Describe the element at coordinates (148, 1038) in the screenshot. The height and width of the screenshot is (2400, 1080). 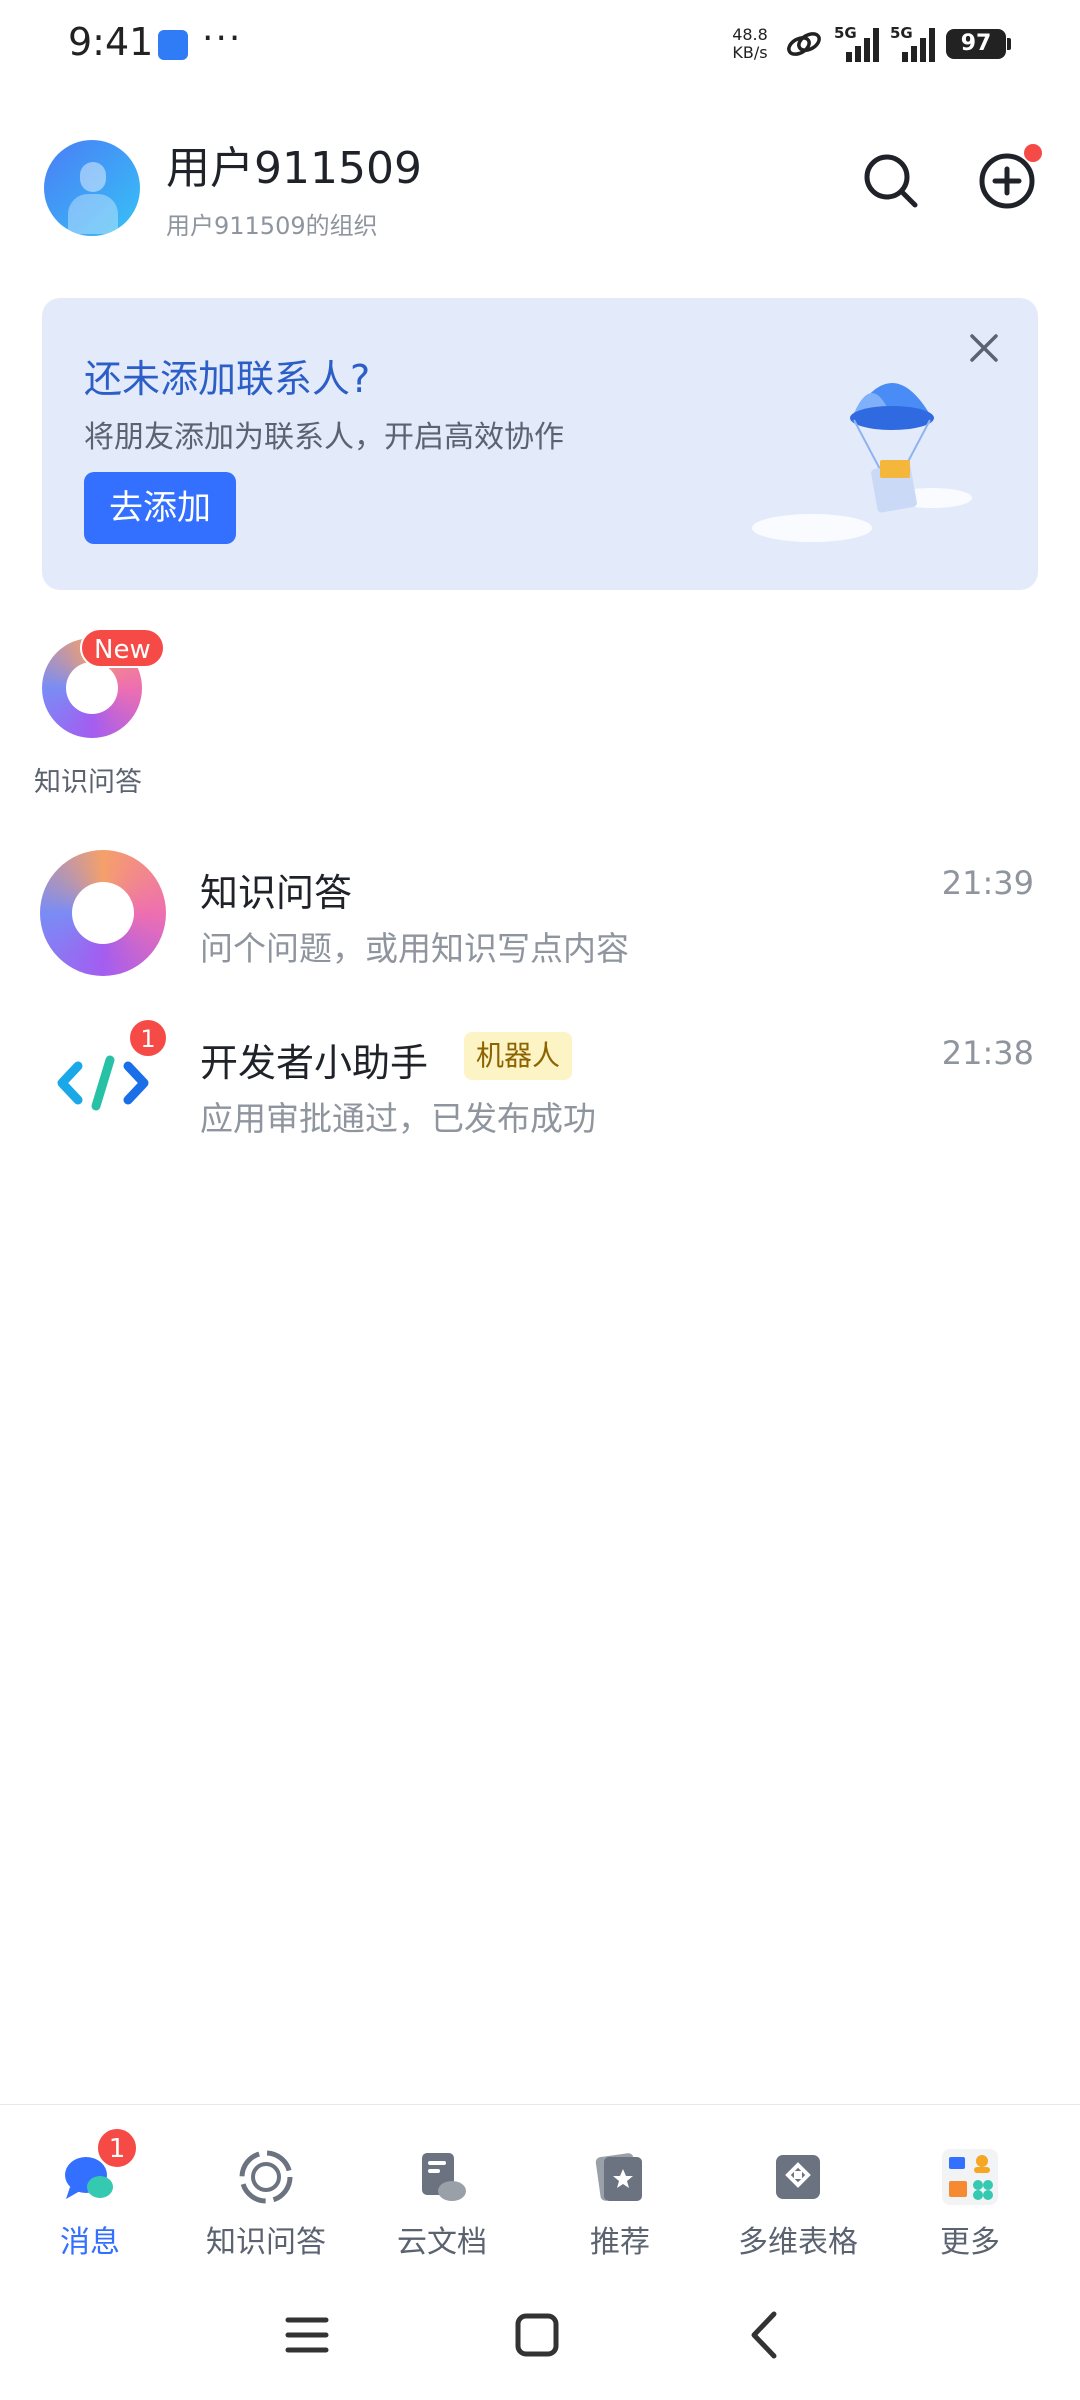
I see `unread-badge: 1` at that location.